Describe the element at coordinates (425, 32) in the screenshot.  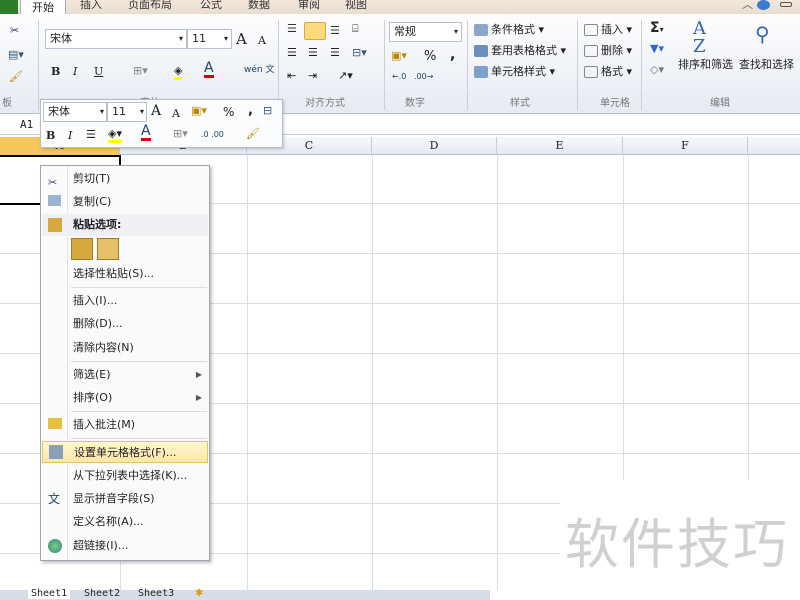
I see `number-format-select: 常规 ▾` at that location.